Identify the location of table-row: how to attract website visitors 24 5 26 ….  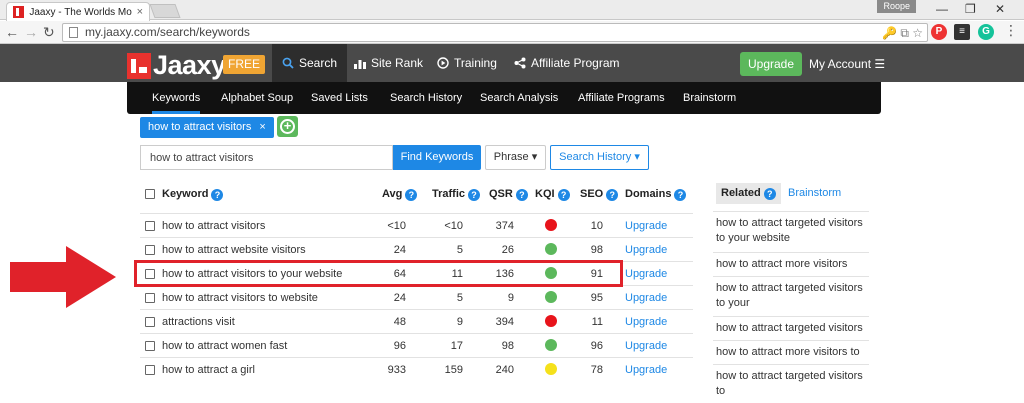
(416, 249).